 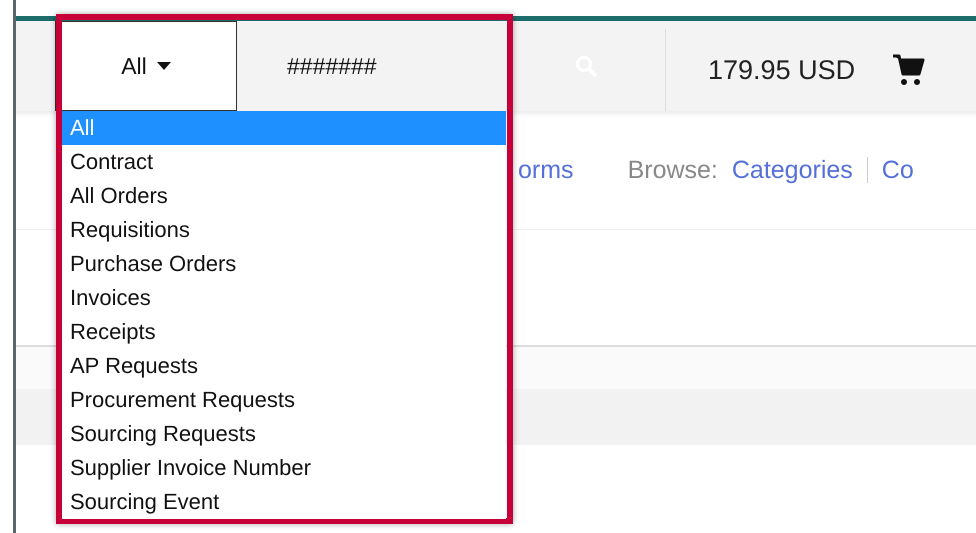 What do you see at coordinates (898, 170) in the screenshot?
I see `browse-link: Co` at bounding box center [898, 170].